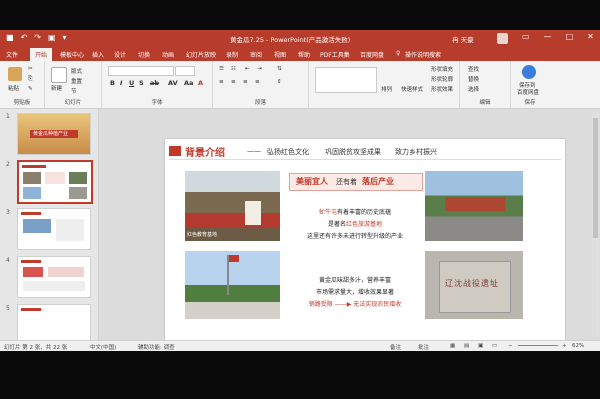 This screenshot has width=600, height=399. What do you see at coordinates (480, 346) in the screenshot?
I see `reading-view-icon: ▣` at bounding box center [480, 346].